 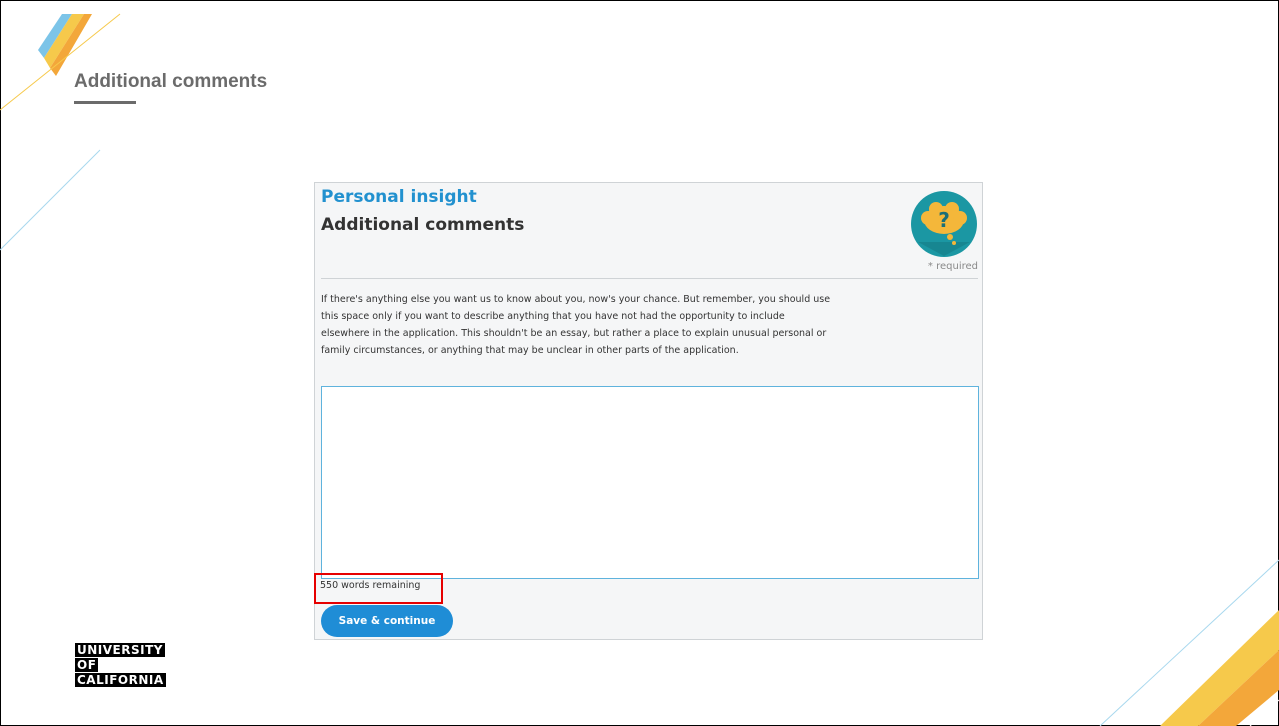 What do you see at coordinates (387, 621) in the screenshot?
I see `save-continue-button: Save & continue` at bounding box center [387, 621].